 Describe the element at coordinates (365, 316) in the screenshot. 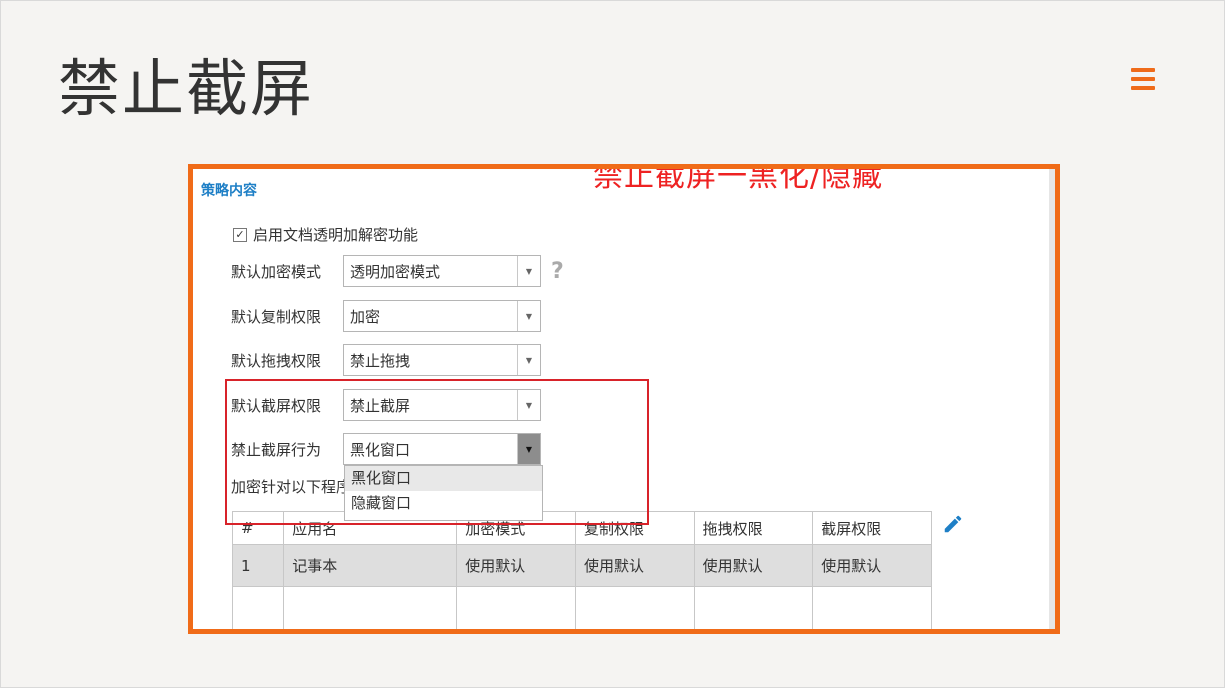

I see `select-value: 加密` at that location.